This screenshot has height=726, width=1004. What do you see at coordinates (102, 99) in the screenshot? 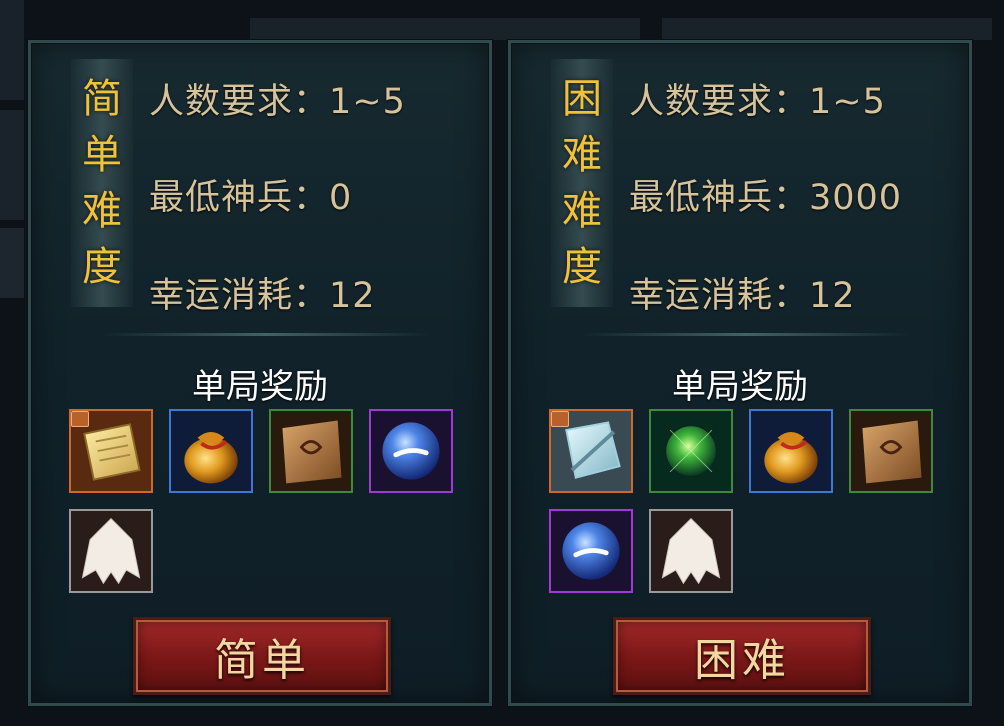
I see `difficulty-char: 简` at bounding box center [102, 99].